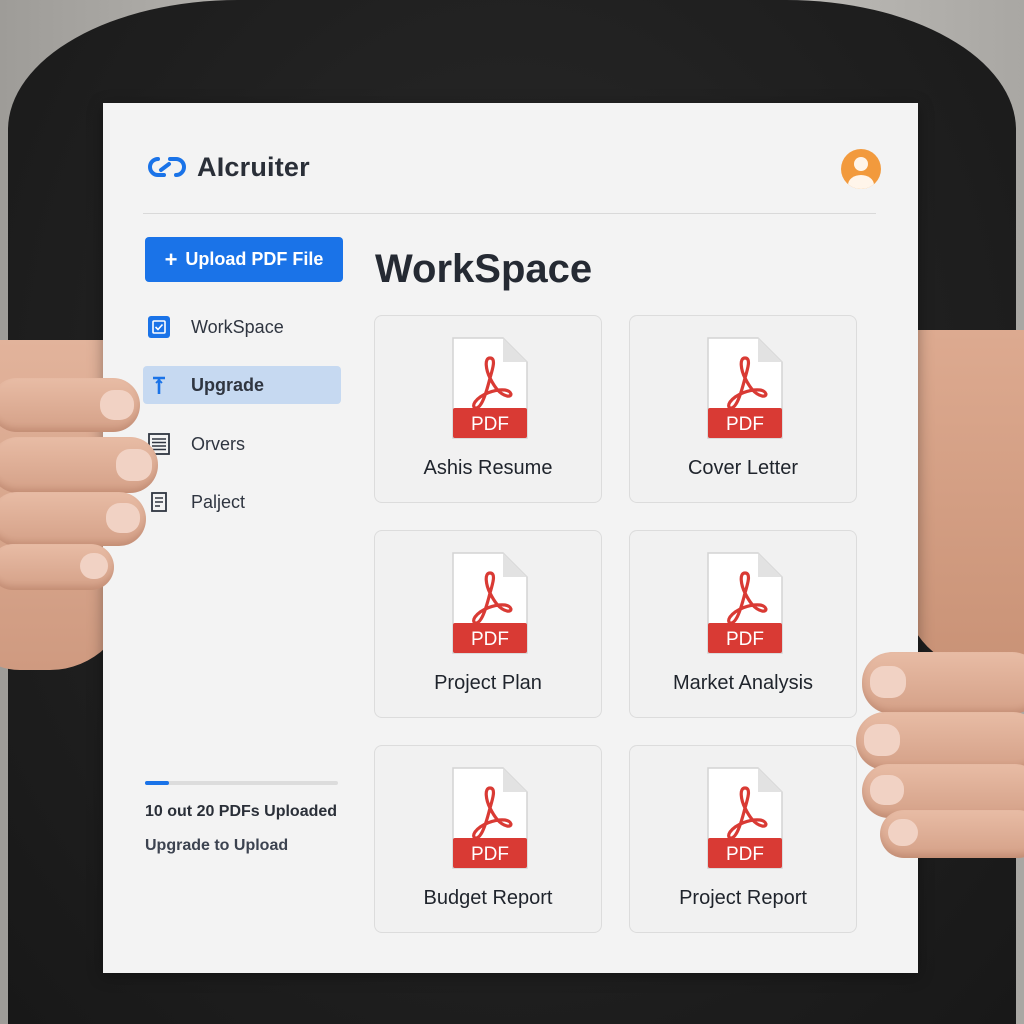 The image size is (1024, 1024). I want to click on upload-pdf-button: + Upload PDF File, so click(244, 259).